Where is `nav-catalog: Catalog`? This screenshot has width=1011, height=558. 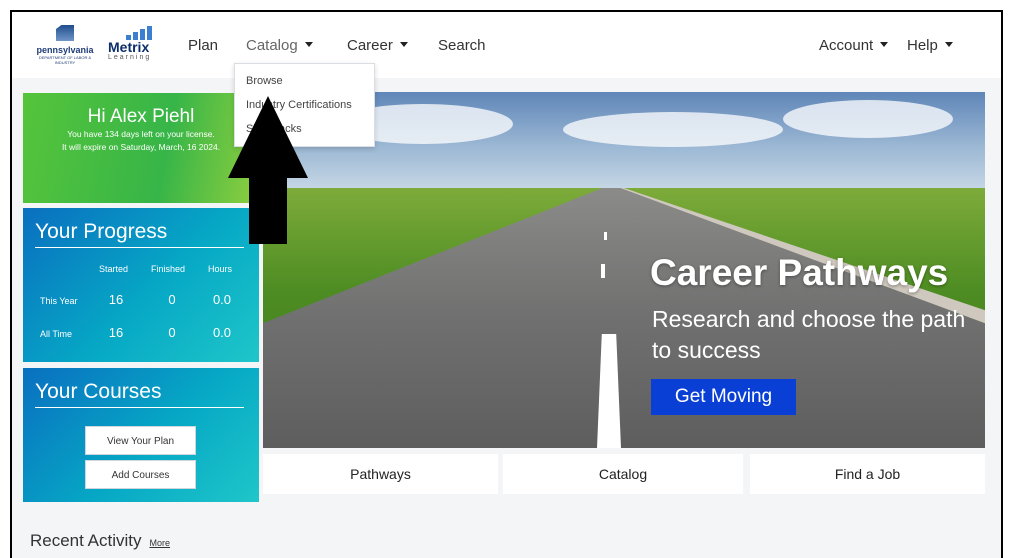
nav-catalog: Catalog is located at coordinates (279, 45).